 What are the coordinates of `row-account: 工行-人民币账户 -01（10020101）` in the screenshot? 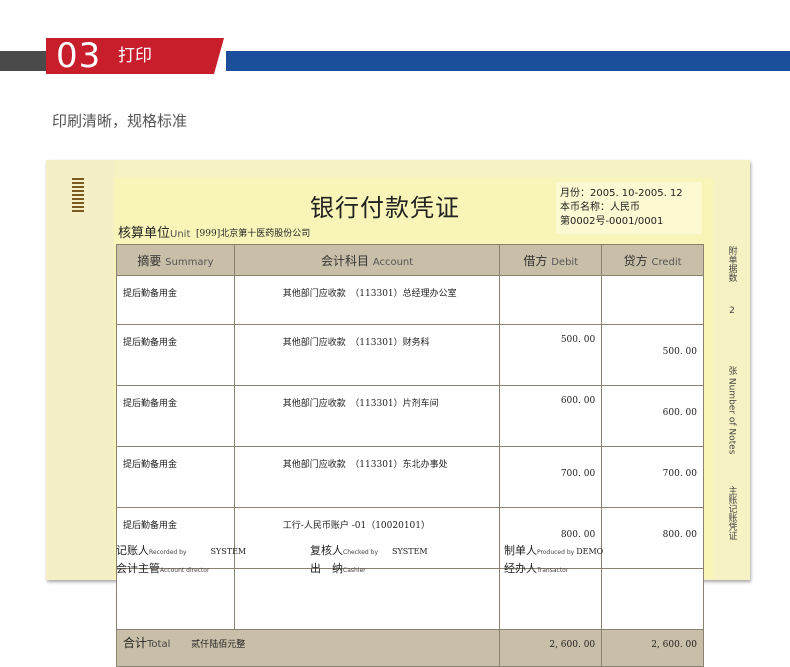 It's located at (367, 538).